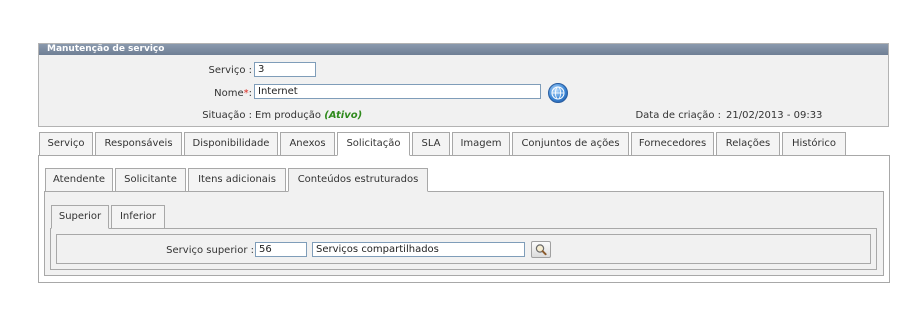  I want to click on tab-itens-adicionais: Itens adicionais, so click(237, 180).